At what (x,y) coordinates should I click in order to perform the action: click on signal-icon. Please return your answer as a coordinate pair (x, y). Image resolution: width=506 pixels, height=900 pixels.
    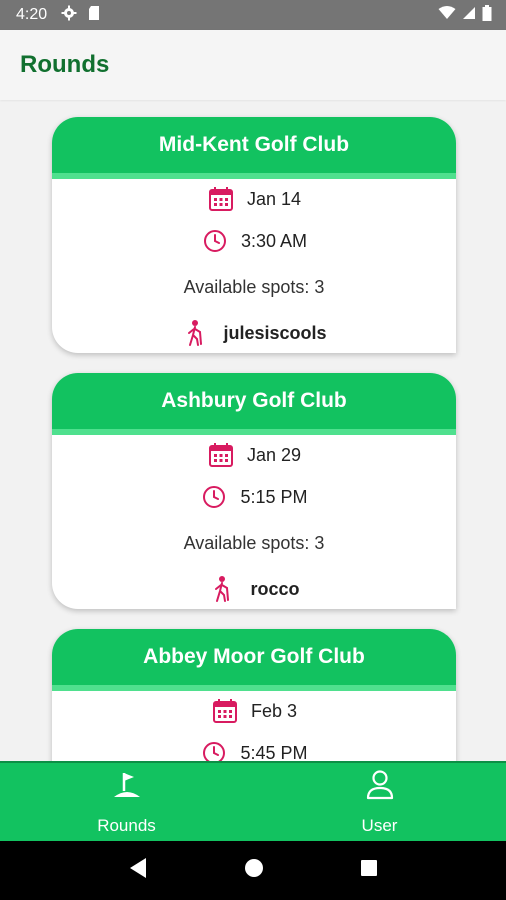
    Looking at the image, I should click on (469, 15).